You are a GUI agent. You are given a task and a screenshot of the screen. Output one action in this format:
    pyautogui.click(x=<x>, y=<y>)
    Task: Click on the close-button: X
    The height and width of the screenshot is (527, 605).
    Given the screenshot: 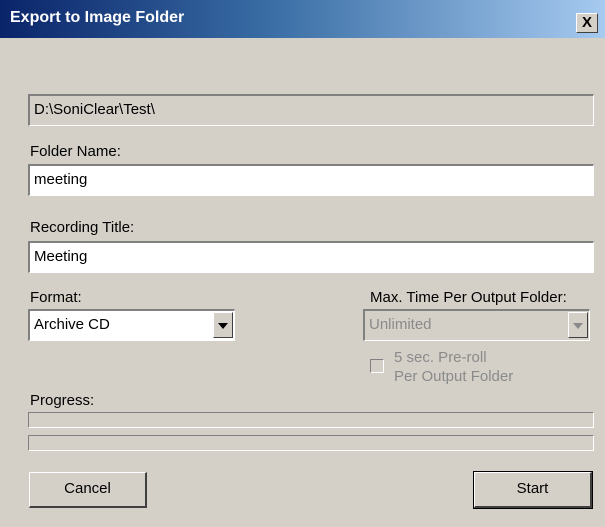 What is the action you would take?
    pyautogui.click(x=587, y=23)
    